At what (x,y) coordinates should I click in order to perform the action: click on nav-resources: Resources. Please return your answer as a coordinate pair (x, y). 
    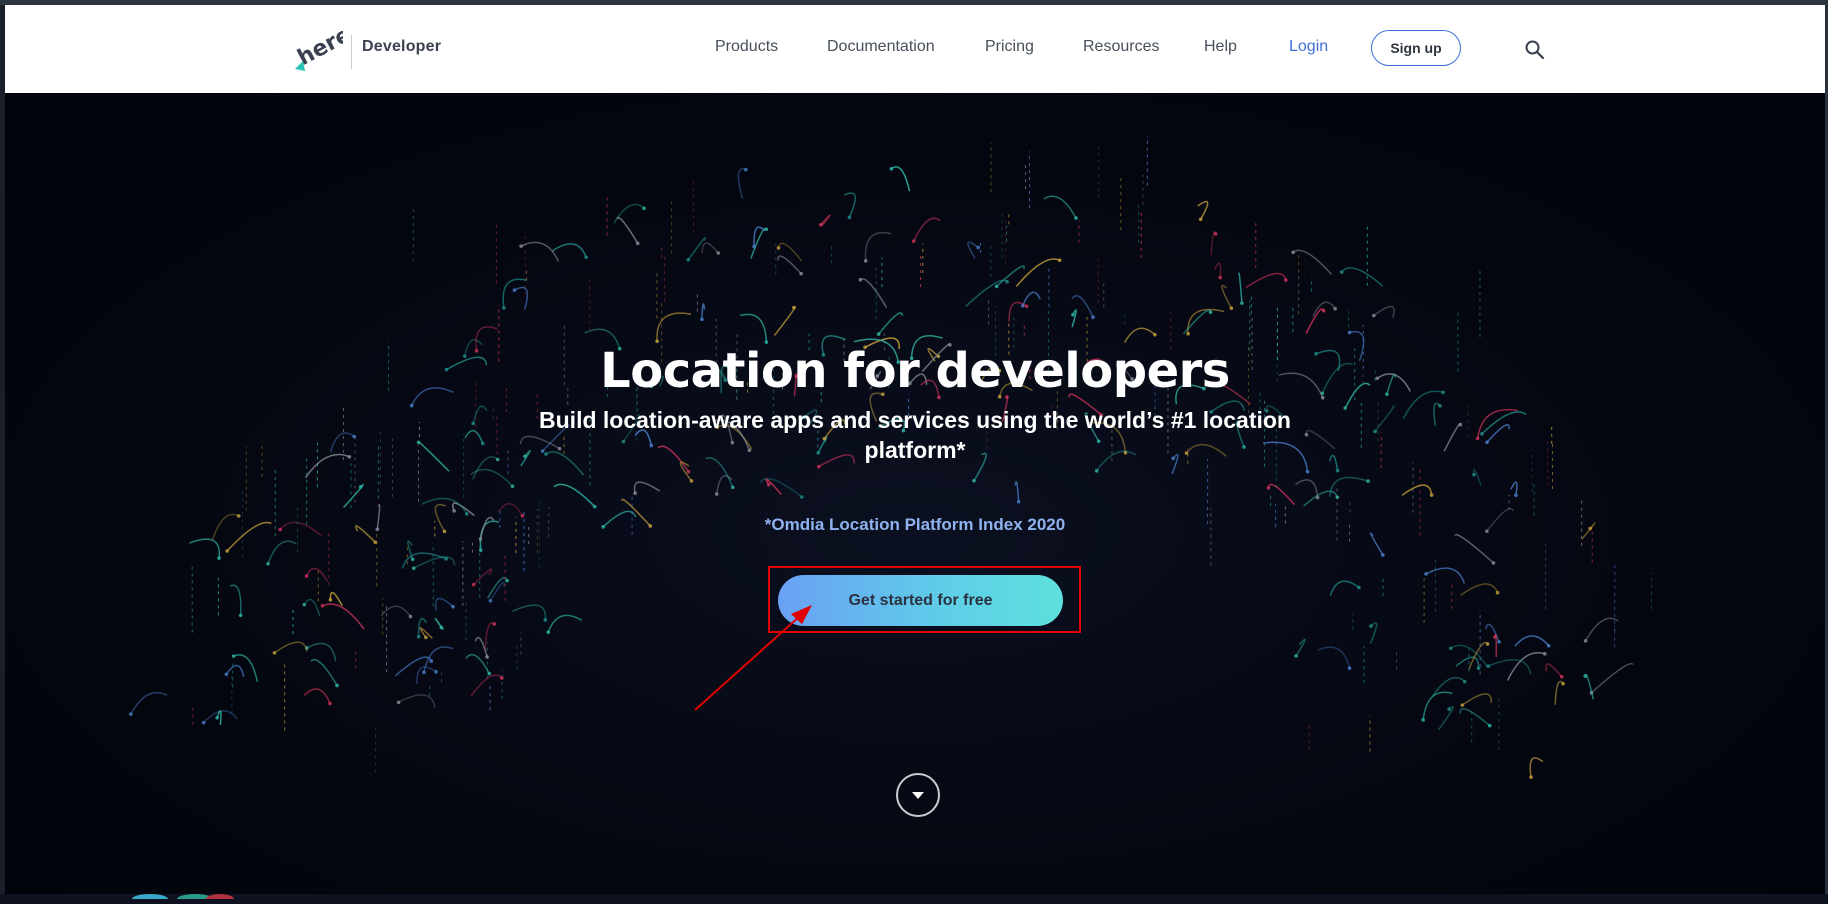
    Looking at the image, I should click on (1121, 47).